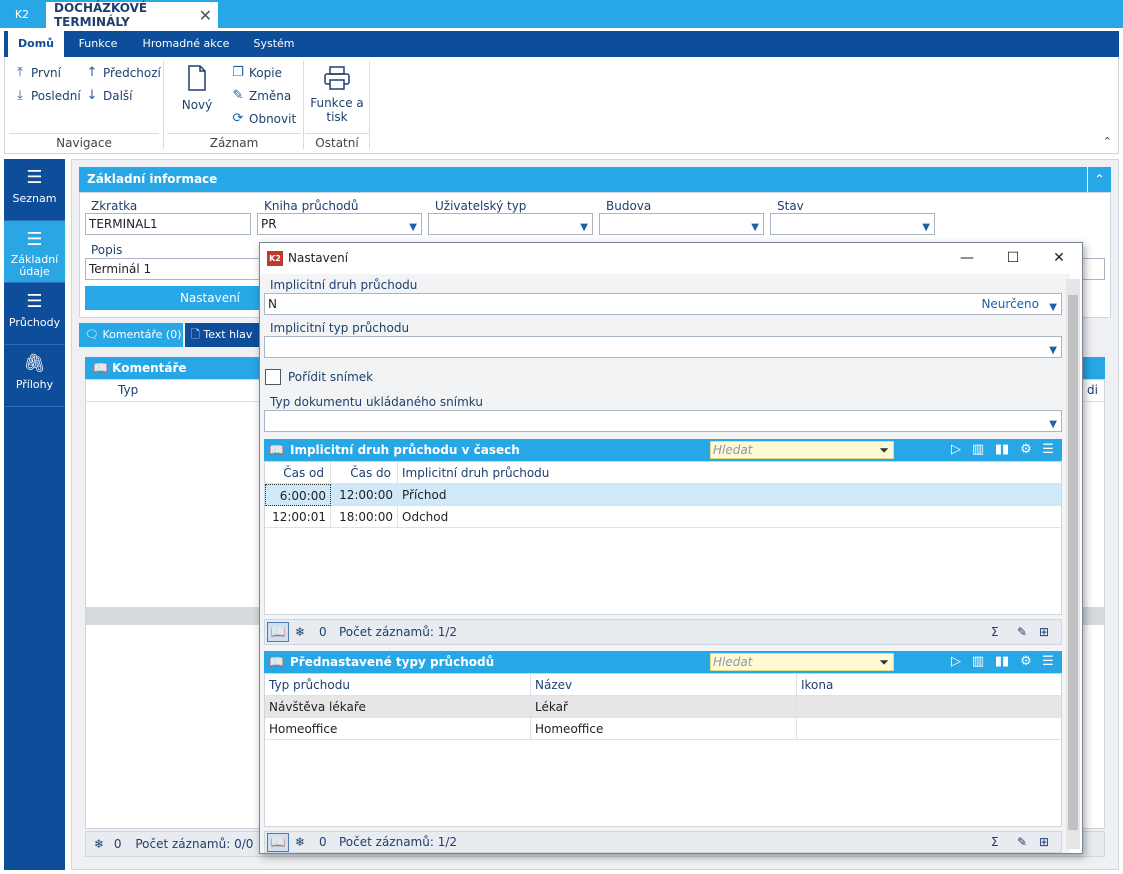  Describe the element at coordinates (340, 328) in the screenshot. I see `default-passage-type-label: Implicitní typ průchodu` at that location.